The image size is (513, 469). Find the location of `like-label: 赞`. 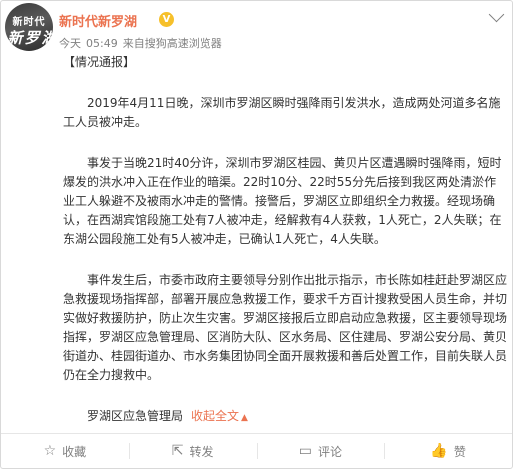

like-label: 赞 is located at coordinates (459, 451).